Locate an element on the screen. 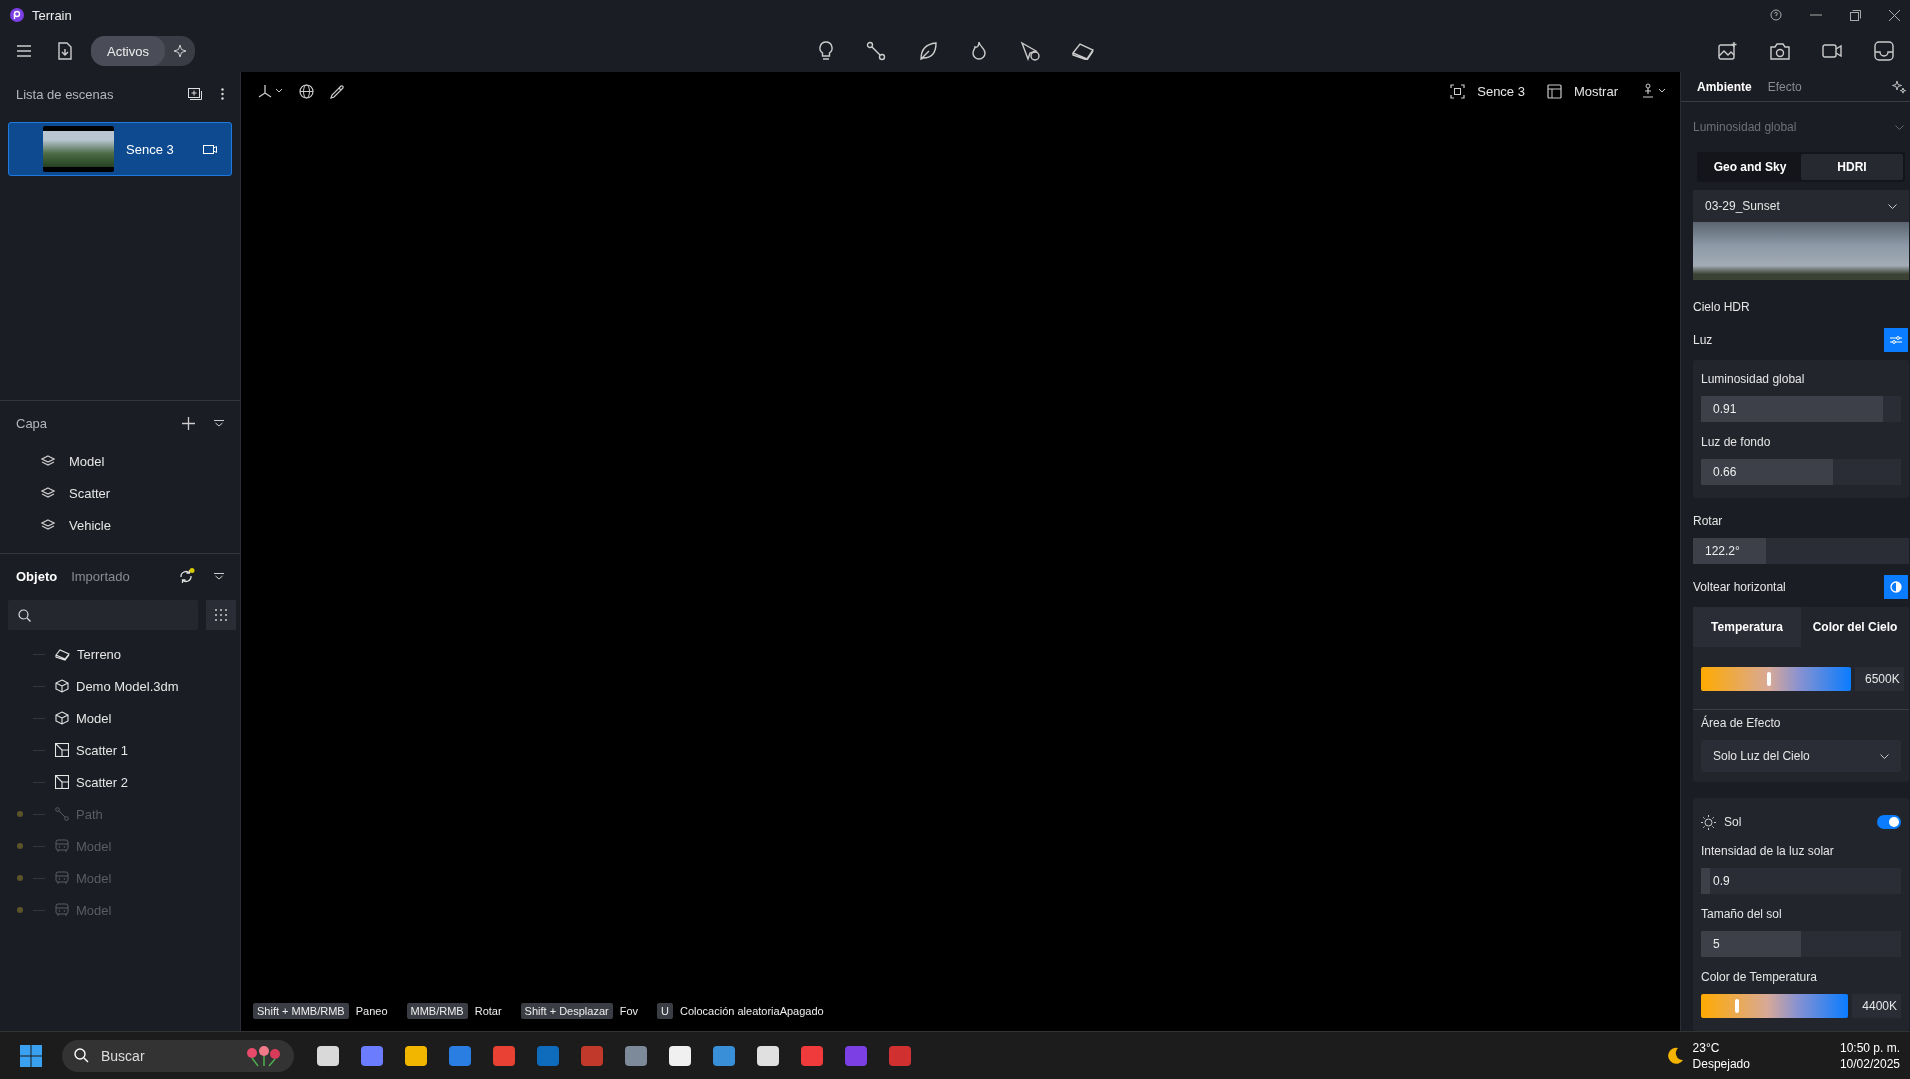 This screenshot has width=1910, height=1079. sync-icon is located at coordinates (186, 576).